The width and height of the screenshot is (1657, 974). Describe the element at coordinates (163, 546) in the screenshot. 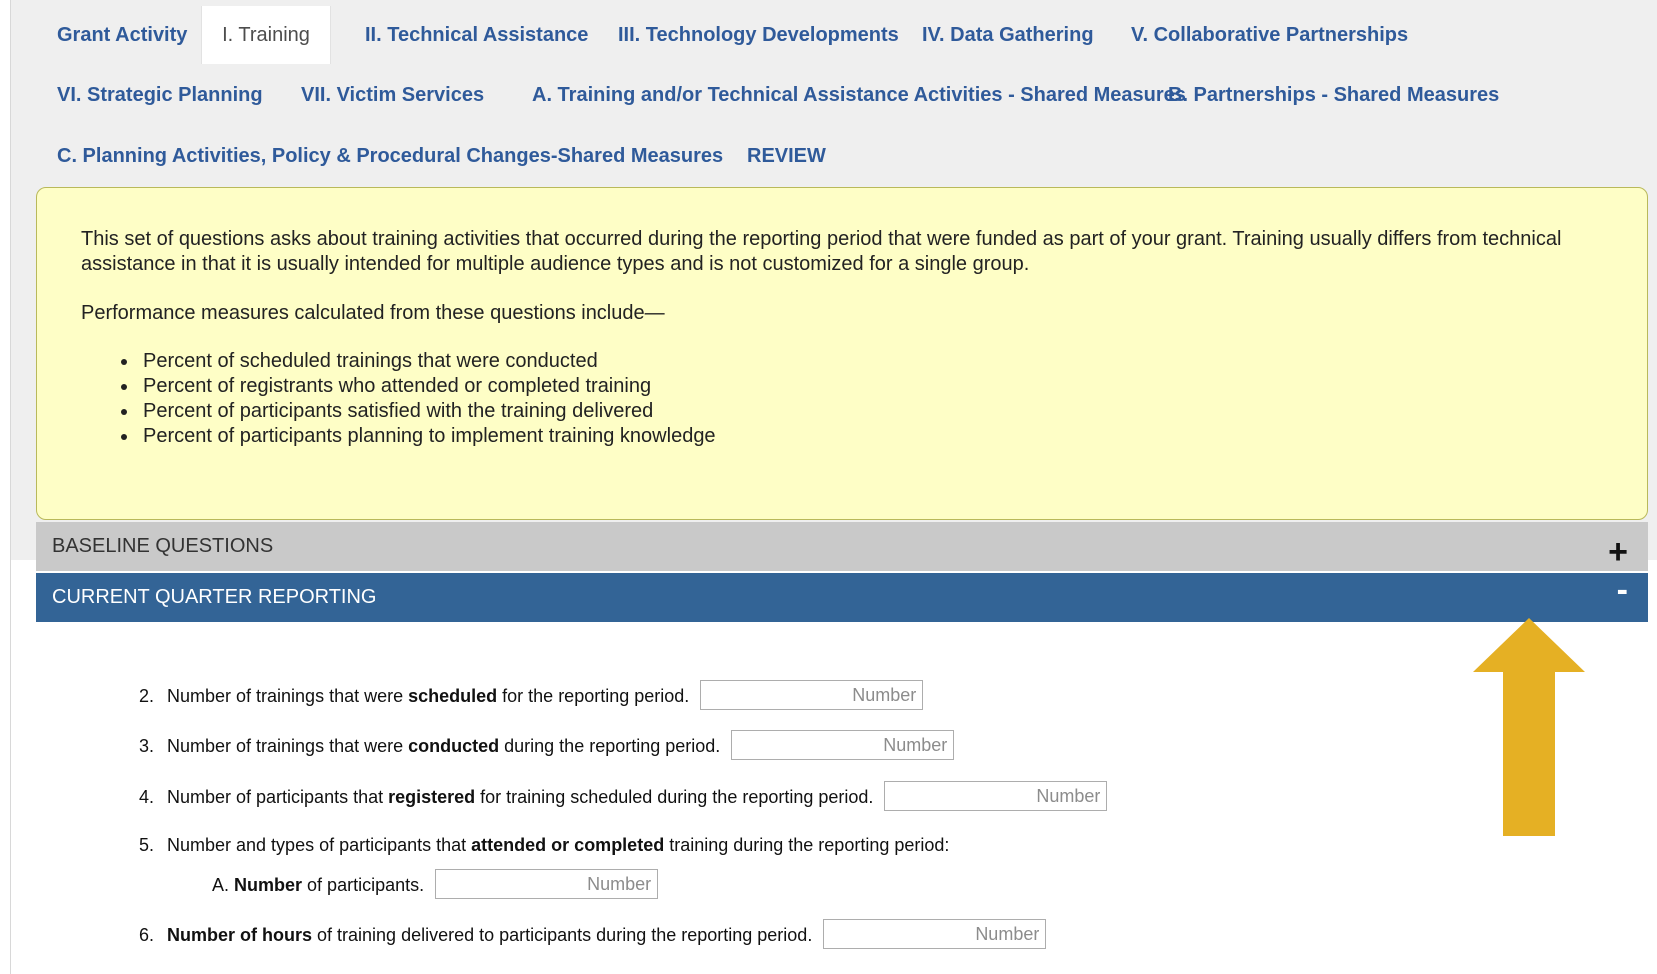

I see `baseline-questions-label: BASELINE QUESTIONS` at that location.